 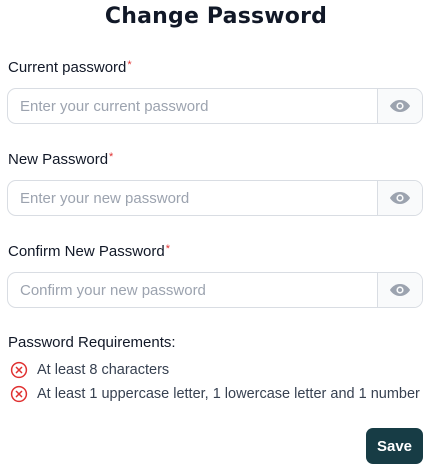 I want to click on new-password-visibility-toggle, so click(x=399, y=198).